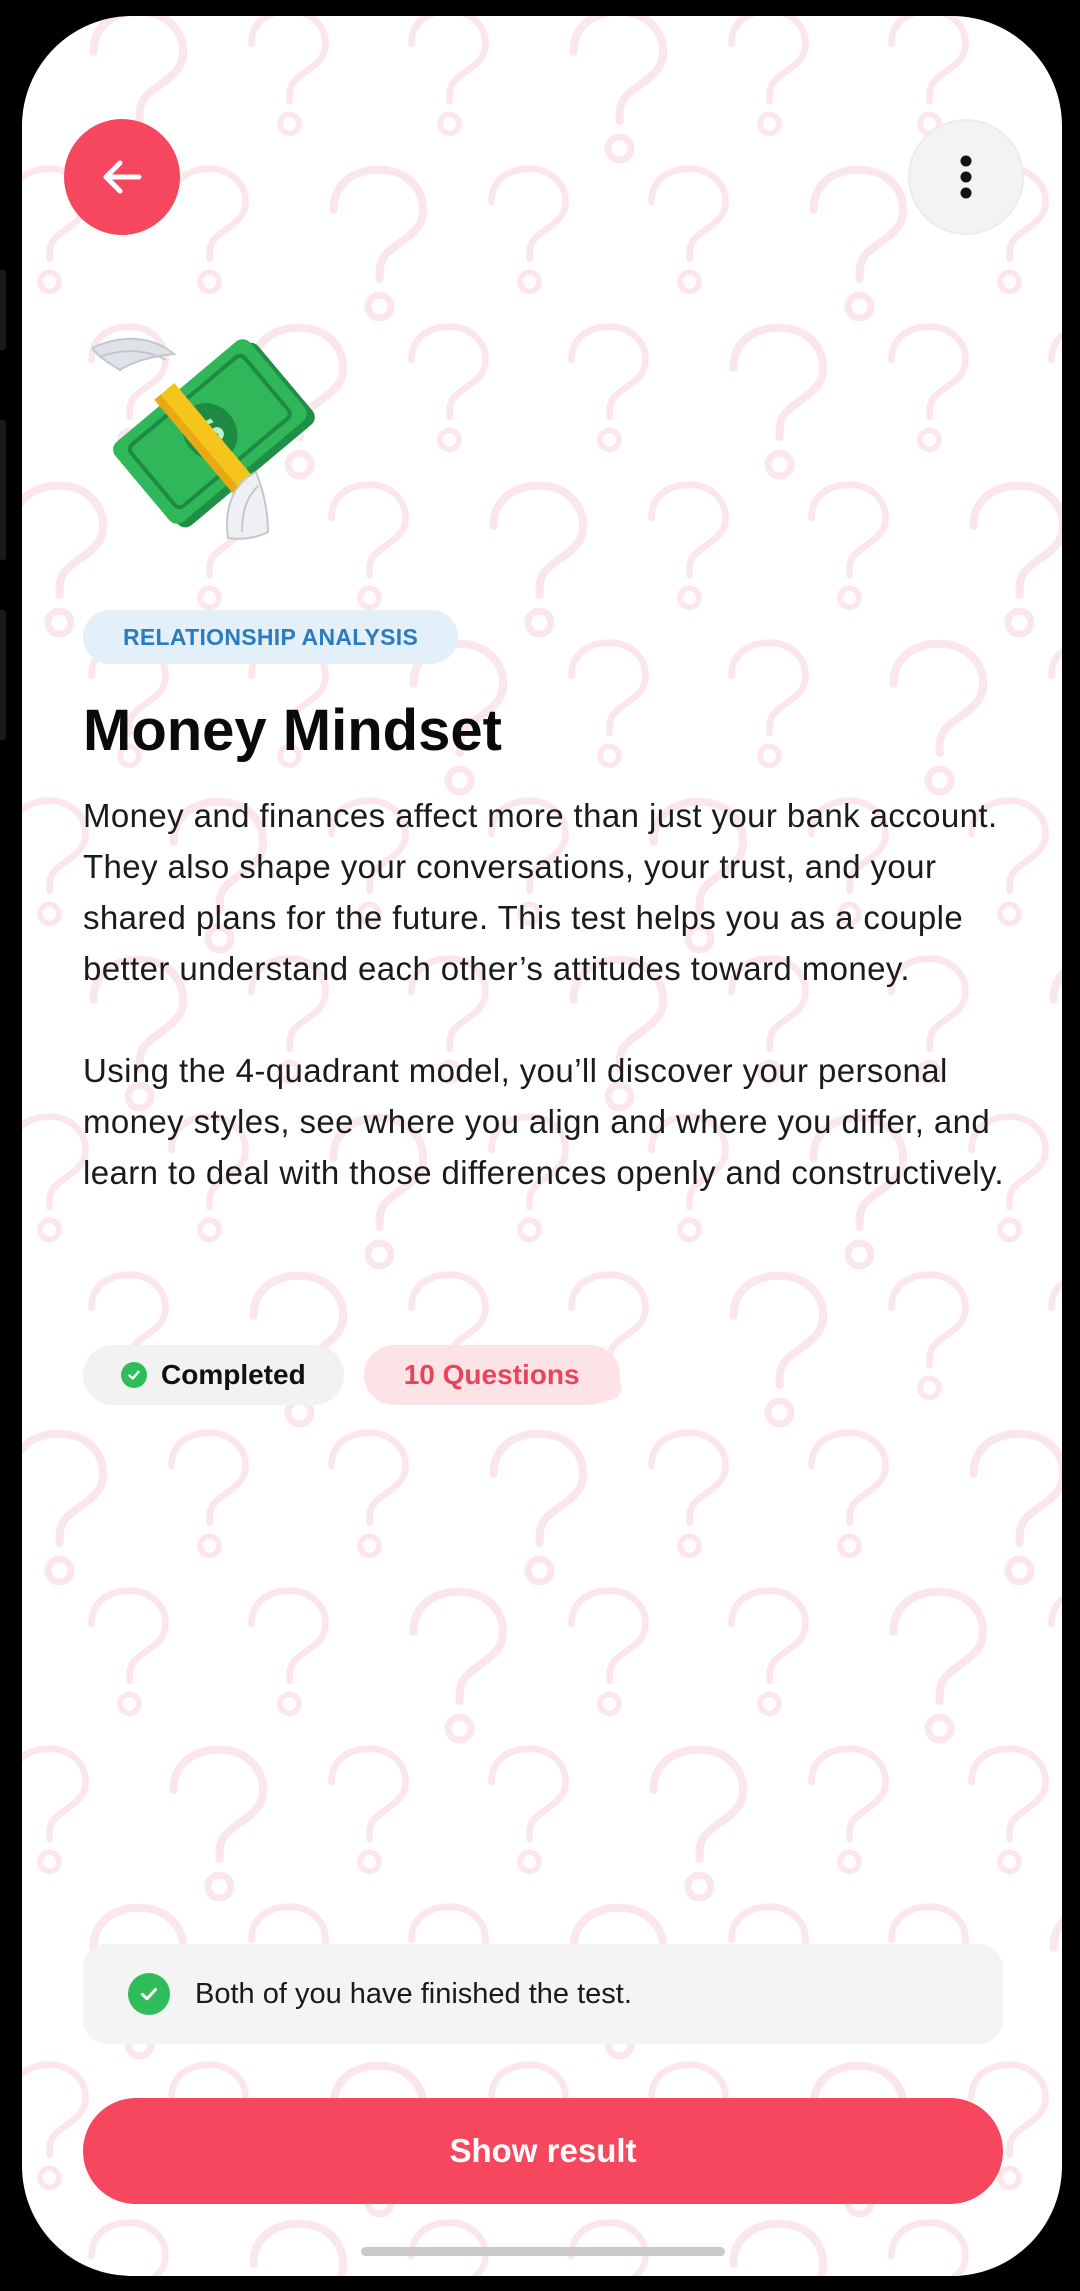 The width and height of the screenshot is (1080, 2291). What do you see at coordinates (543, 2151) in the screenshot?
I see `show-result-button: Show result` at bounding box center [543, 2151].